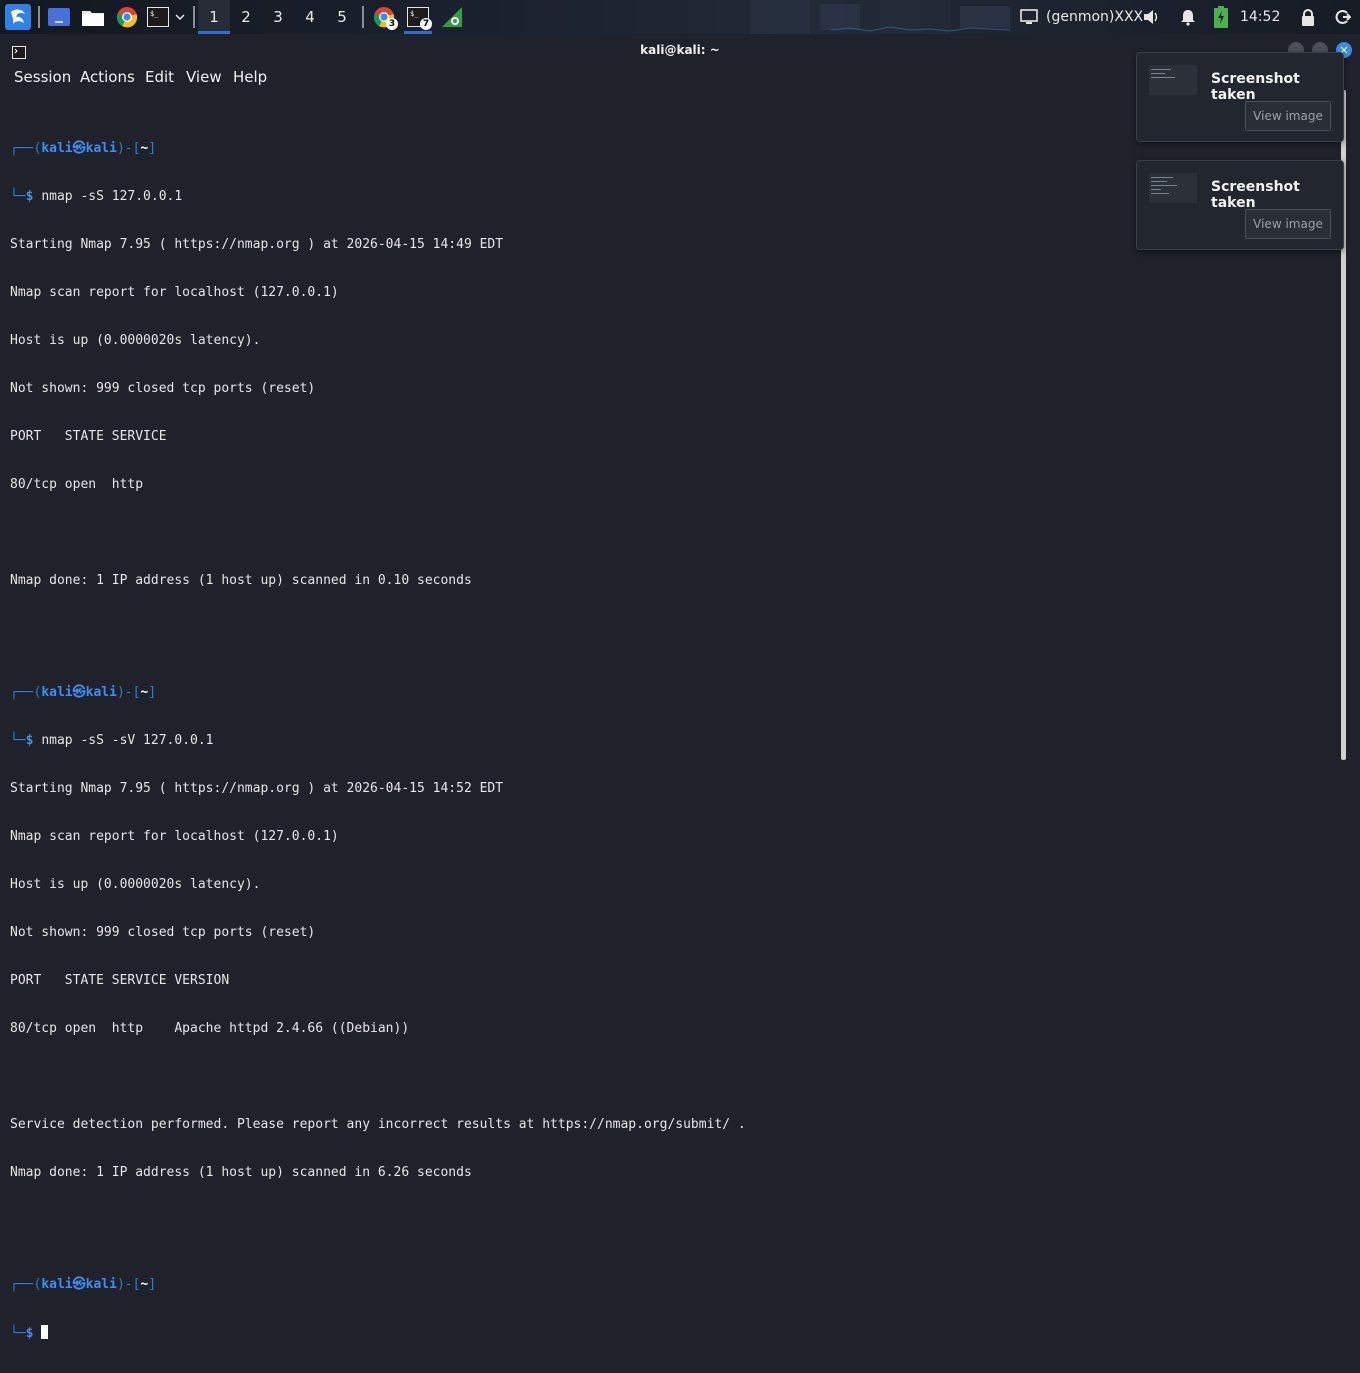  What do you see at coordinates (1188, 17) in the screenshot?
I see `notification-bell-icon` at bounding box center [1188, 17].